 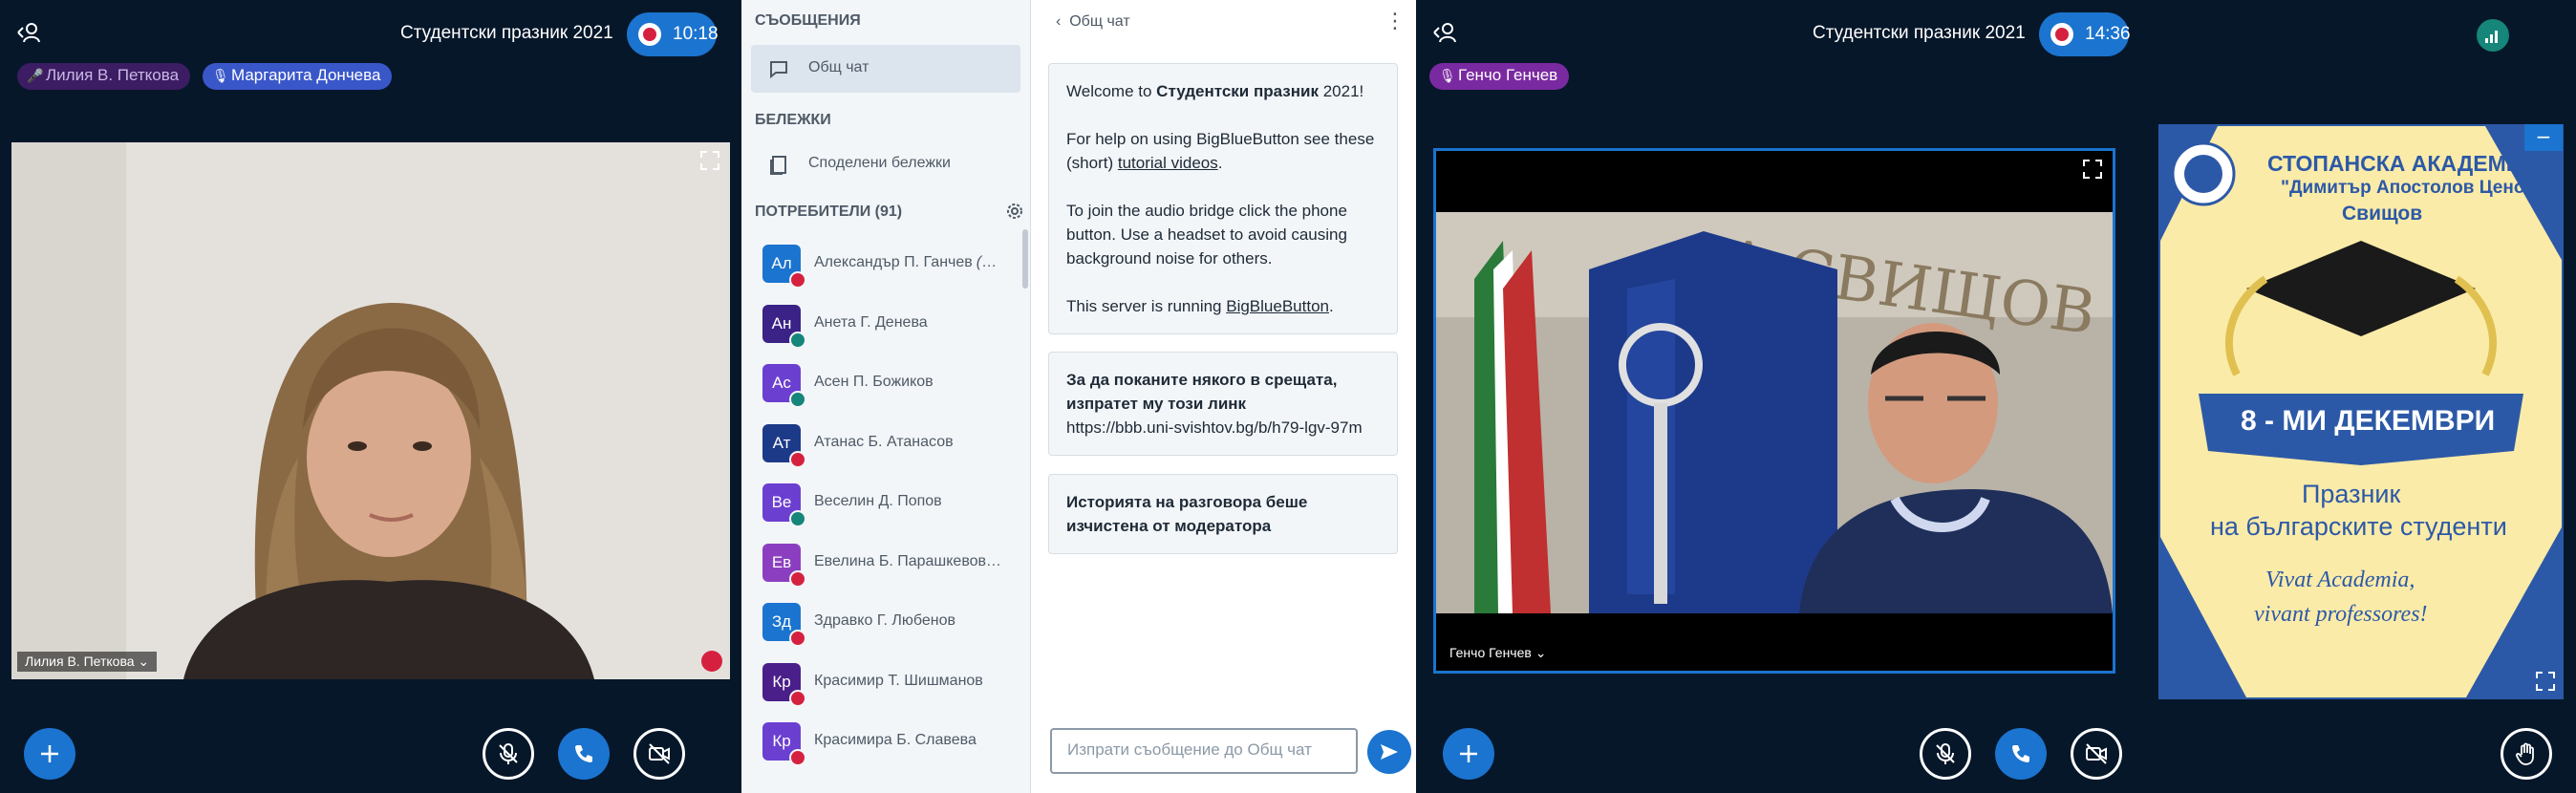 I want to click on chat-icon, so click(x=778, y=68).